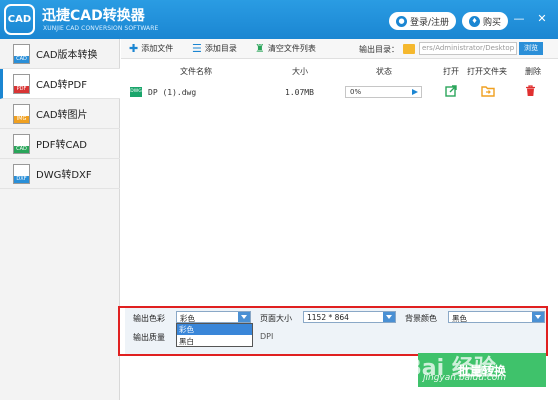  I want to click on broom-icon: ♜, so click(260, 48).